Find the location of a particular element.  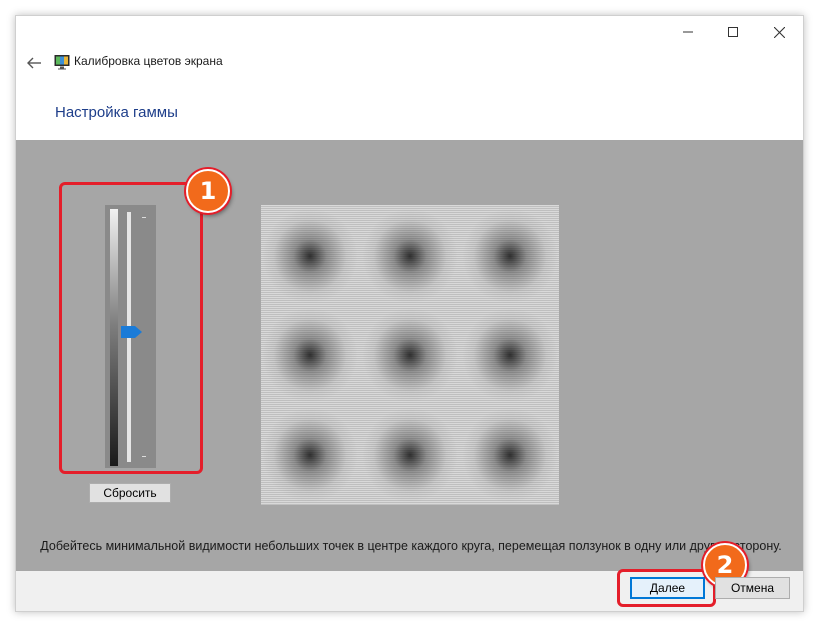

highlight-next is located at coordinates (666, 588).